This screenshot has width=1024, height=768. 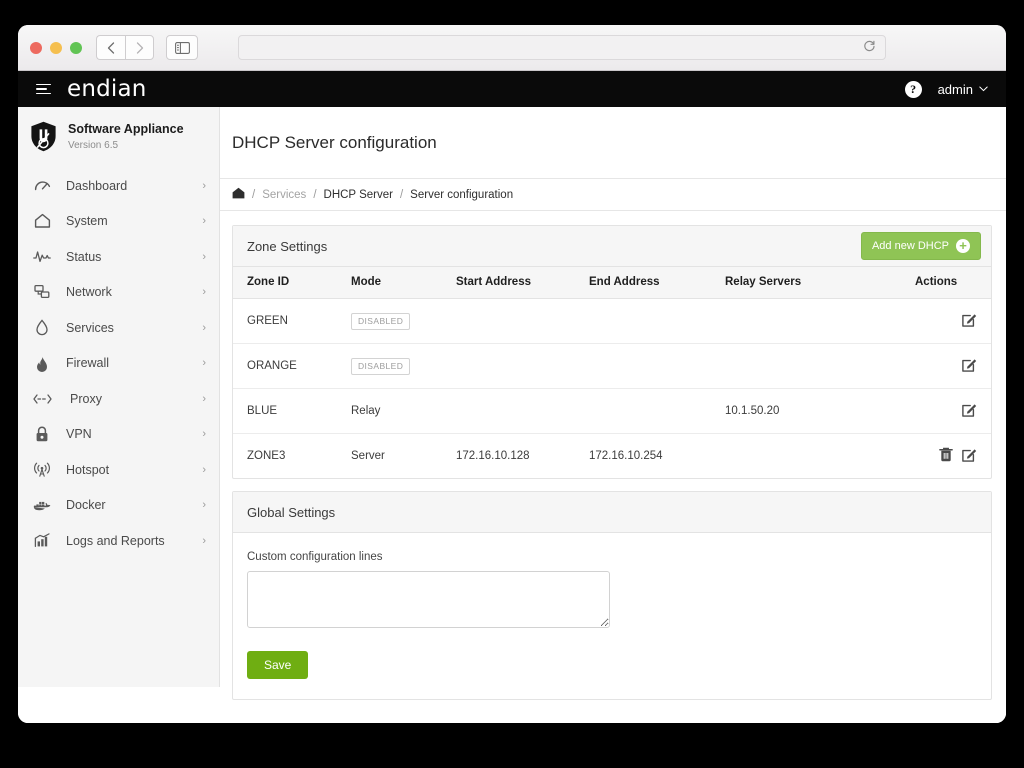 I want to click on sidebar-item-status: Status ›, so click(x=118, y=257).